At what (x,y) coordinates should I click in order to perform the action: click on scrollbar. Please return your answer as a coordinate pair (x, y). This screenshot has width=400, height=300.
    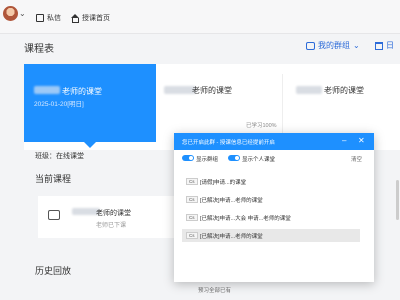
    Looking at the image, I should click on (397, 200).